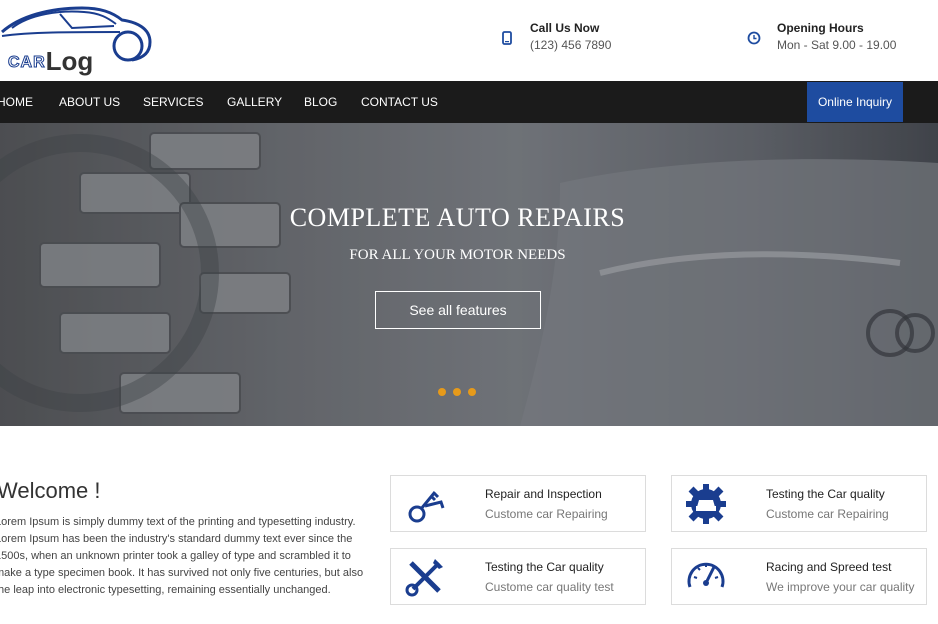 Image resolution: width=938 pixels, height=624 pixels. I want to click on nav-gallery: GALLERY, so click(254, 102).